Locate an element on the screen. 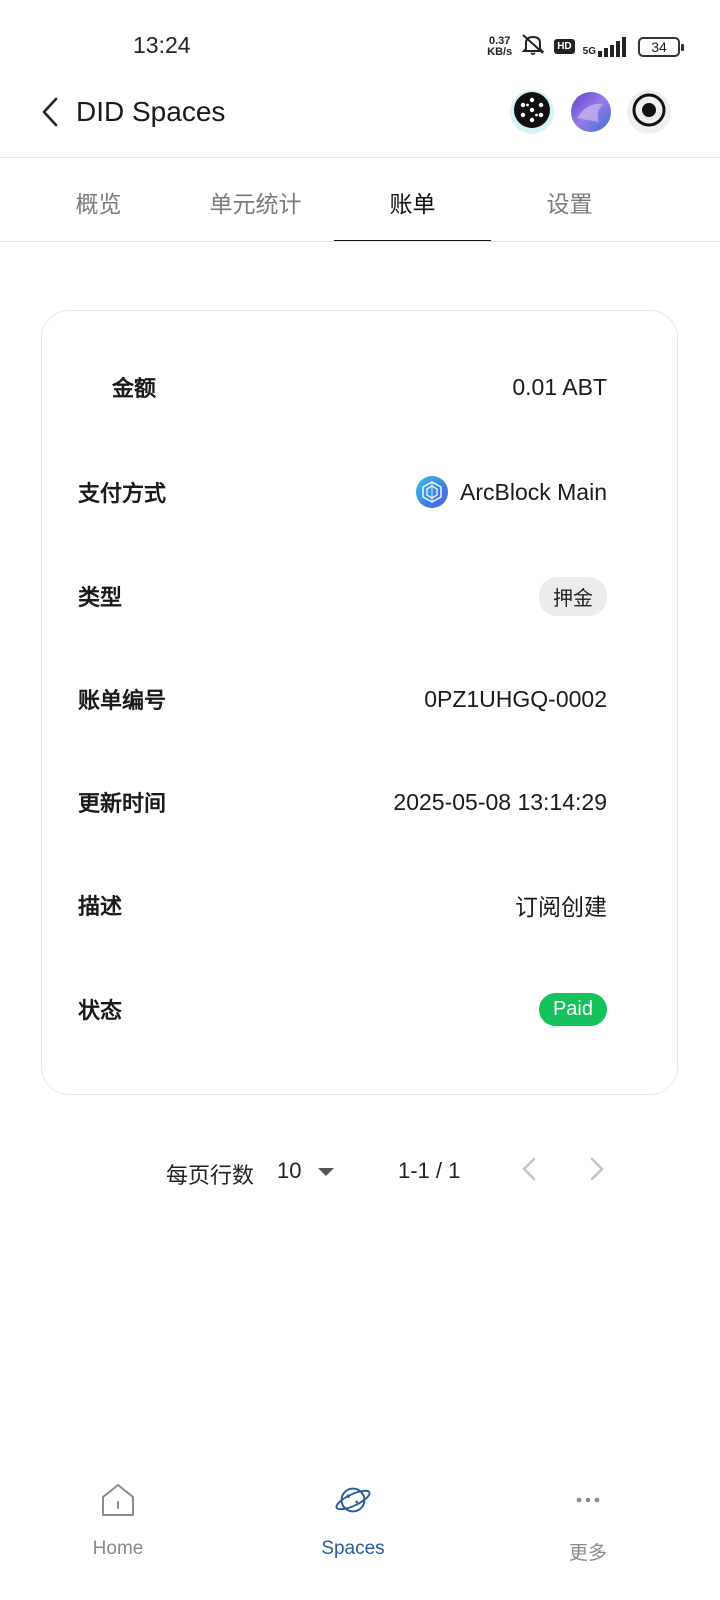 The image size is (720, 1600). pagination: 每页行数 10 1-1 / 1 is located at coordinates (360, 1172).